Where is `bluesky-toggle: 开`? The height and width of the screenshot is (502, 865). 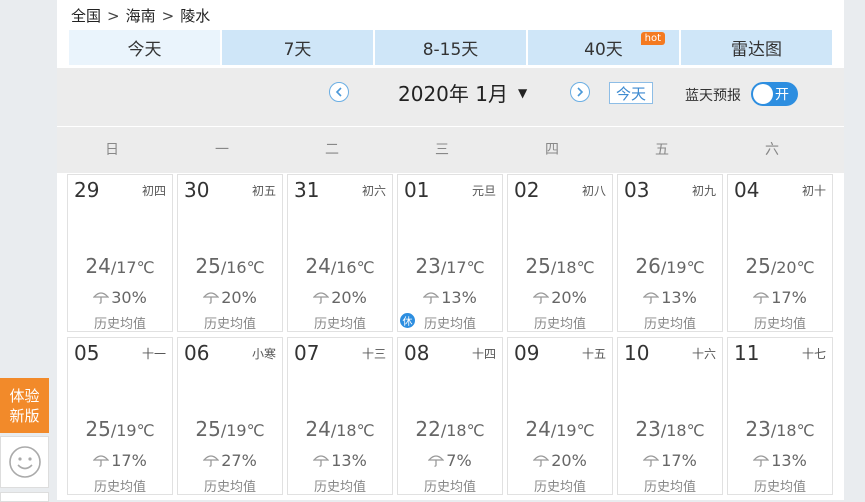 bluesky-toggle: 开 is located at coordinates (774, 94).